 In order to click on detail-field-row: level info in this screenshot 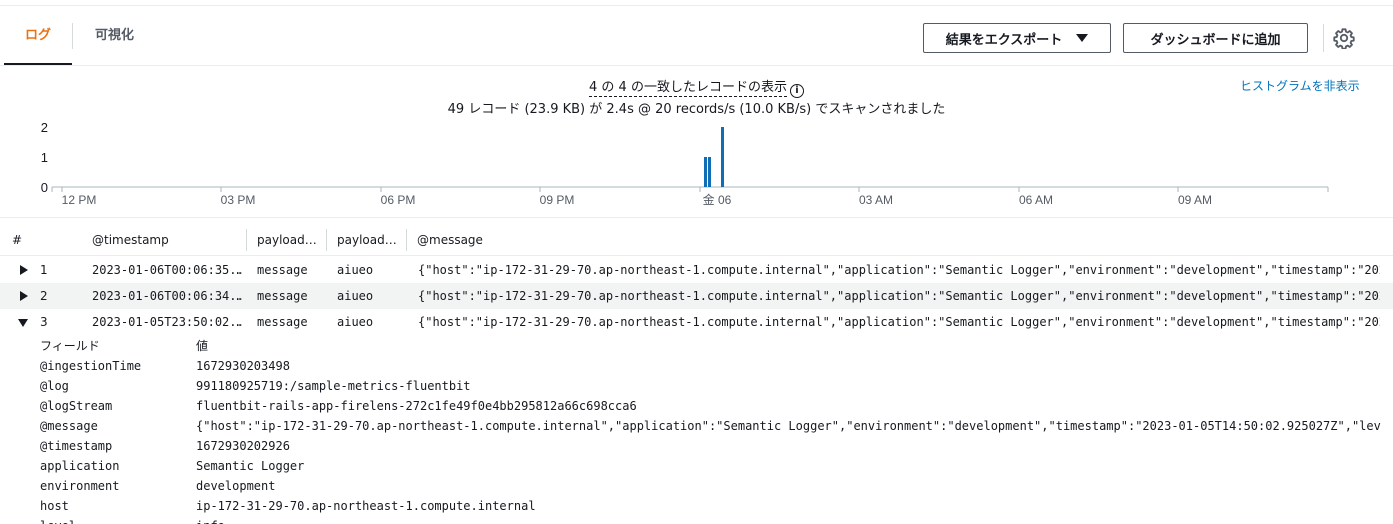, I will do `click(696, 520)`.